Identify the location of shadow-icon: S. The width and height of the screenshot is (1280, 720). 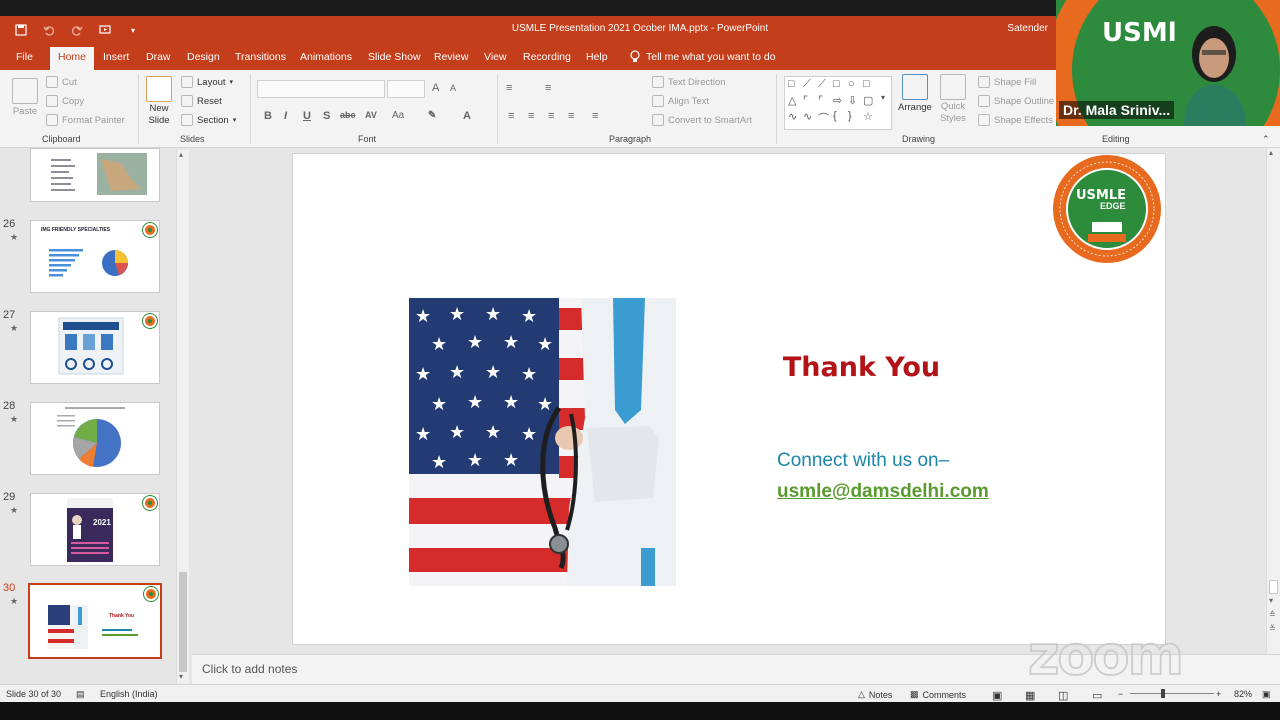
(326, 116).